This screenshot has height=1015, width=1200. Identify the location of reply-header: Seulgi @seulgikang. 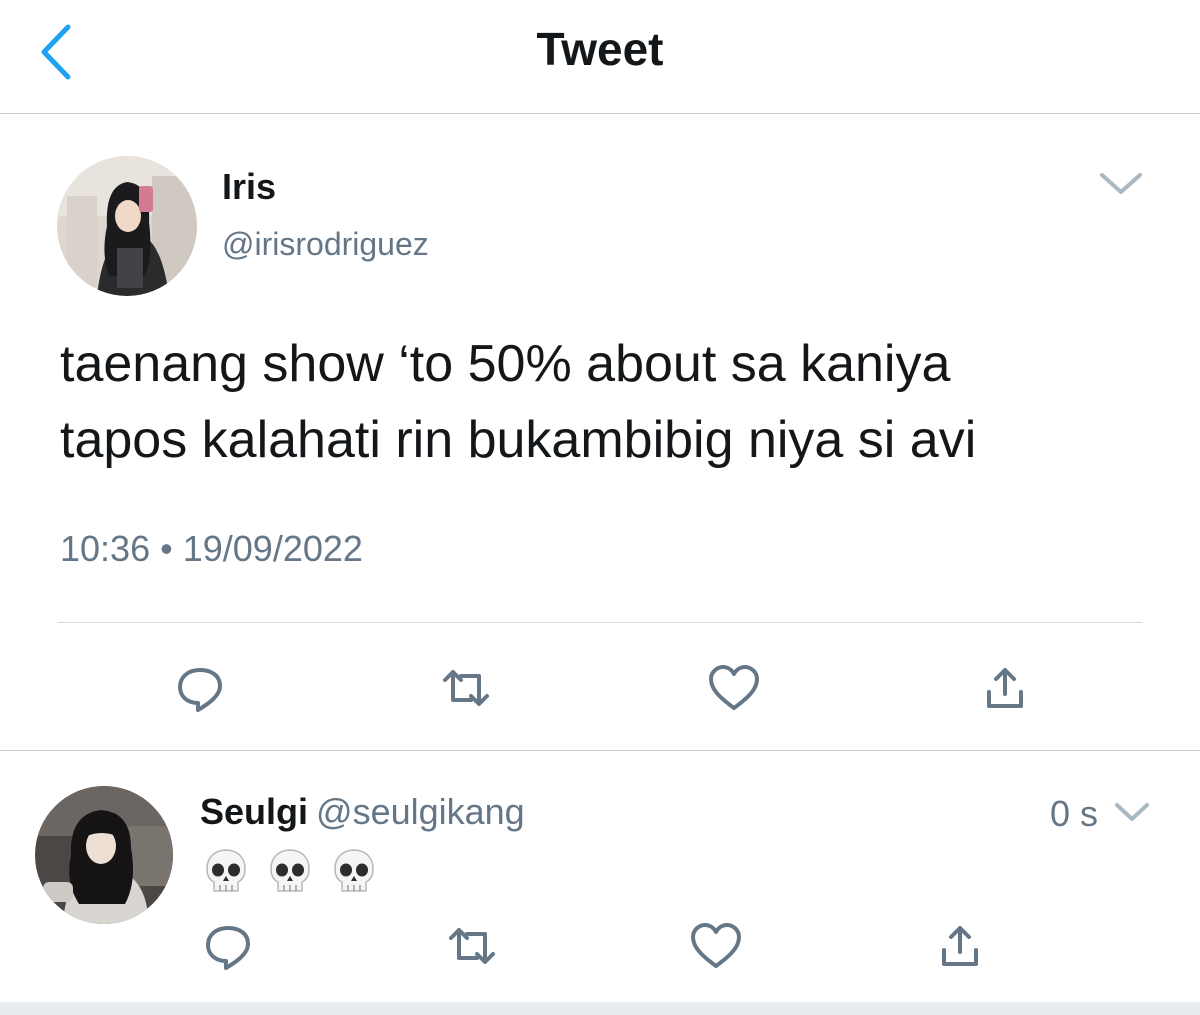
(362, 812).